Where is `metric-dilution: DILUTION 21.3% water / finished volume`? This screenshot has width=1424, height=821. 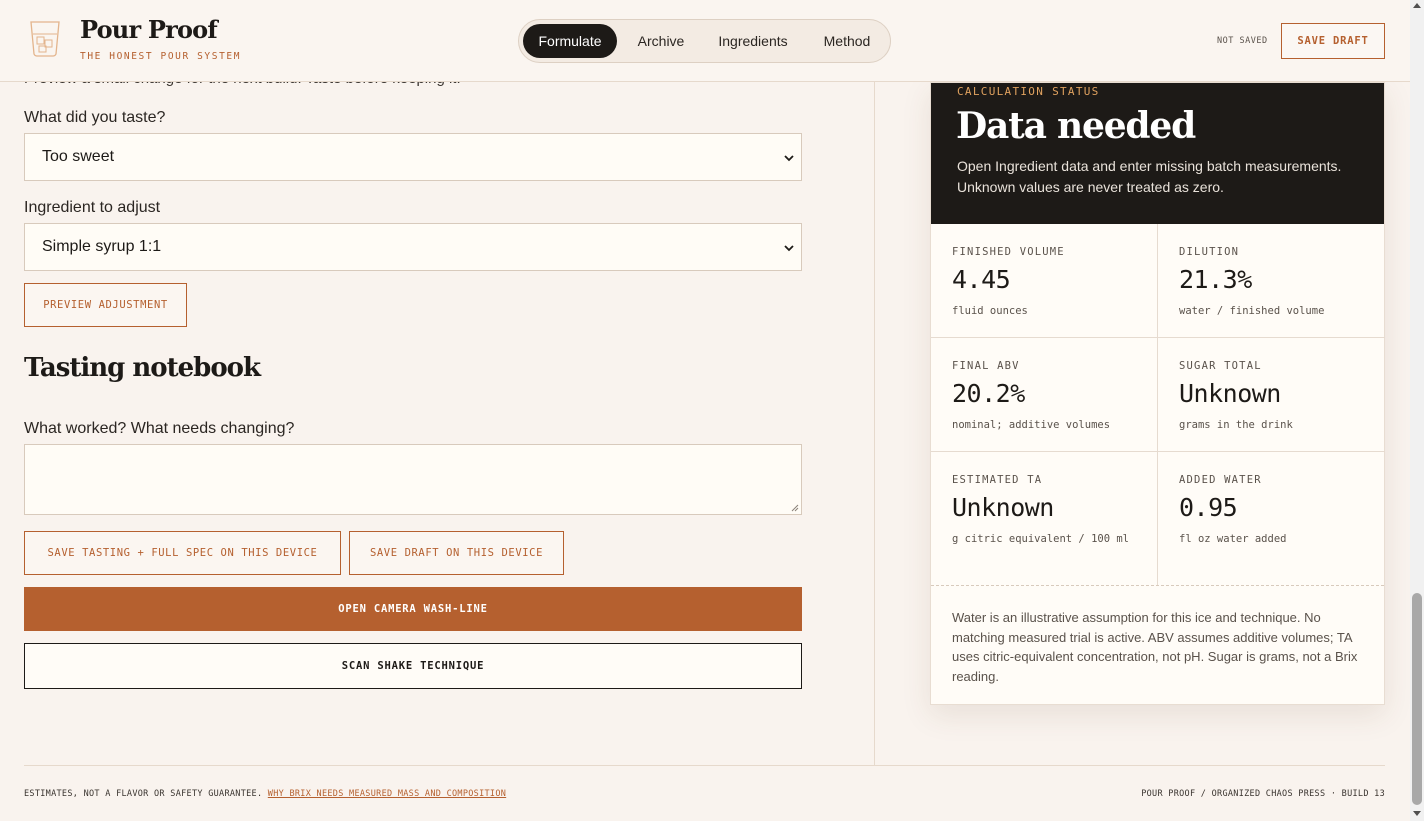 metric-dilution: DILUTION 21.3% water / finished volume is located at coordinates (1271, 281).